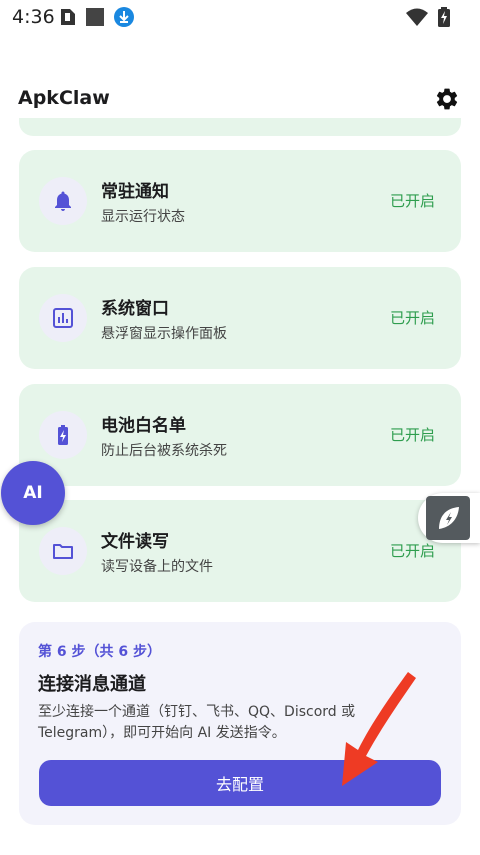  I want to click on status-time: 4:36, so click(33, 17).